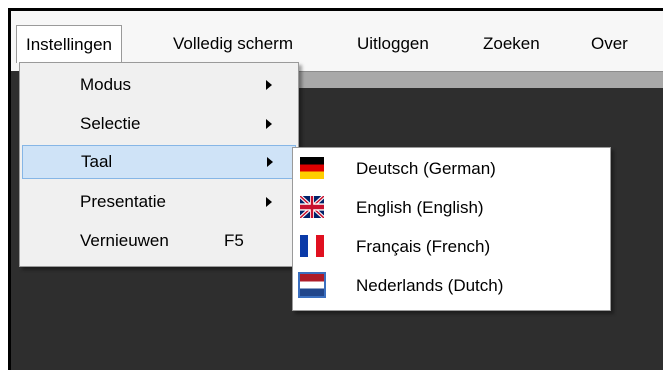 The image size is (665, 372). I want to click on french-flag-icon, so click(312, 246).